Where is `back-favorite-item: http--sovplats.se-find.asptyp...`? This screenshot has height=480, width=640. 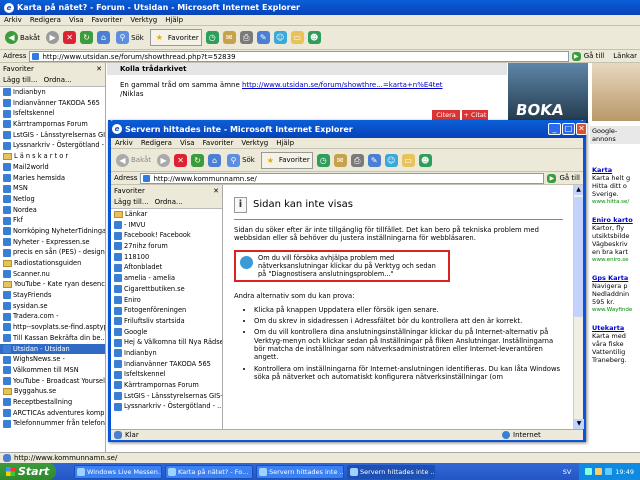 back-favorite-item: http--sovplats.se-find.asptyp... is located at coordinates (52, 327).